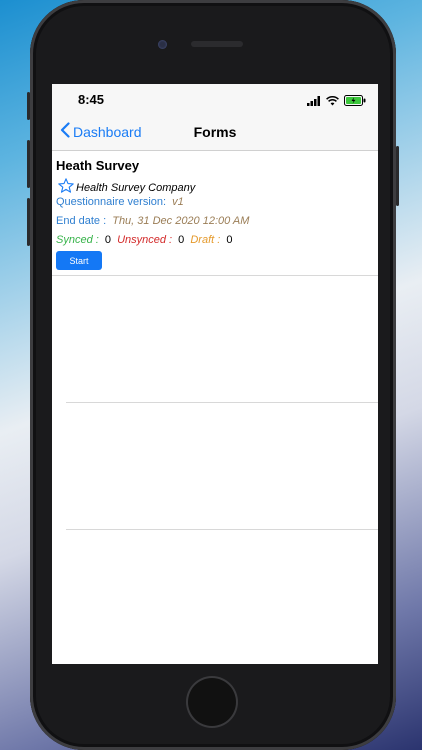 Image resolution: width=422 pixels, height=750 pixels. What do you see at coordinates (28, 164) in the screenshot?
I see `volume-up-button` at bounding box center [28, 164].